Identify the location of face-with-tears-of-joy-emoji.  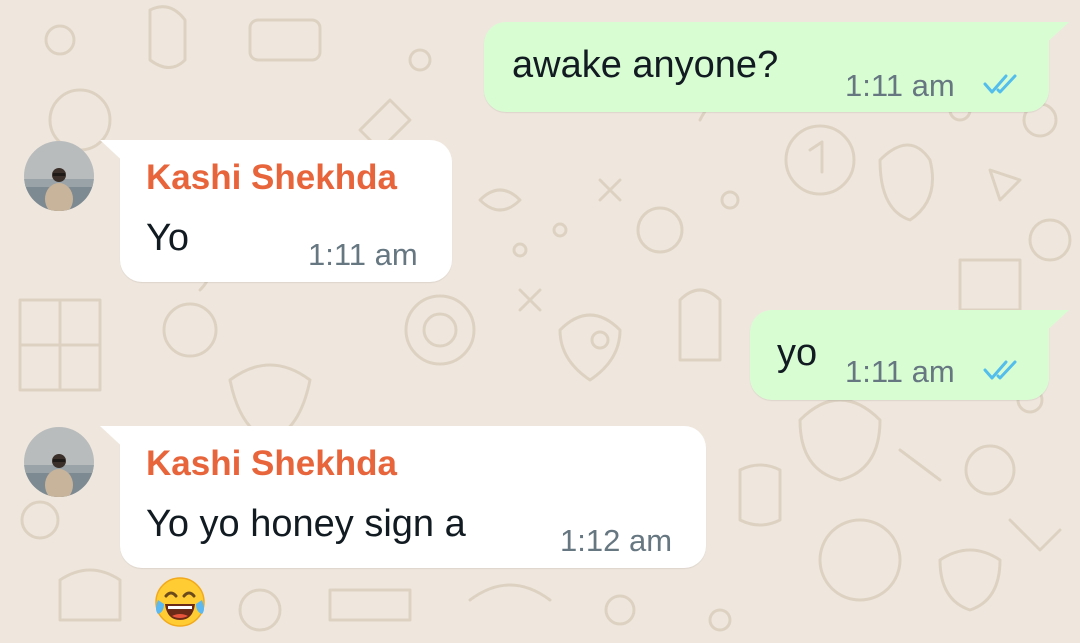
(180, 602).